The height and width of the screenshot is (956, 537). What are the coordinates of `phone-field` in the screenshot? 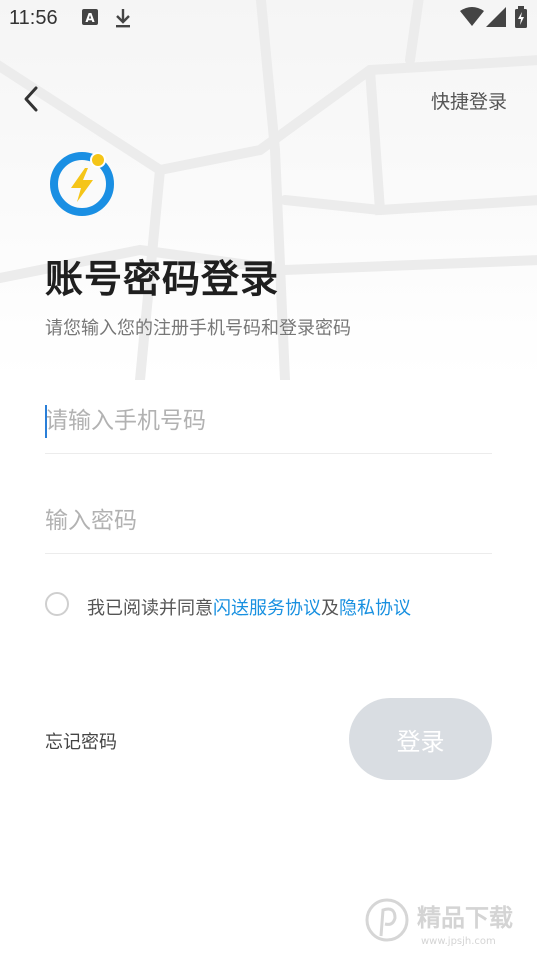 It's located at (268, 423).